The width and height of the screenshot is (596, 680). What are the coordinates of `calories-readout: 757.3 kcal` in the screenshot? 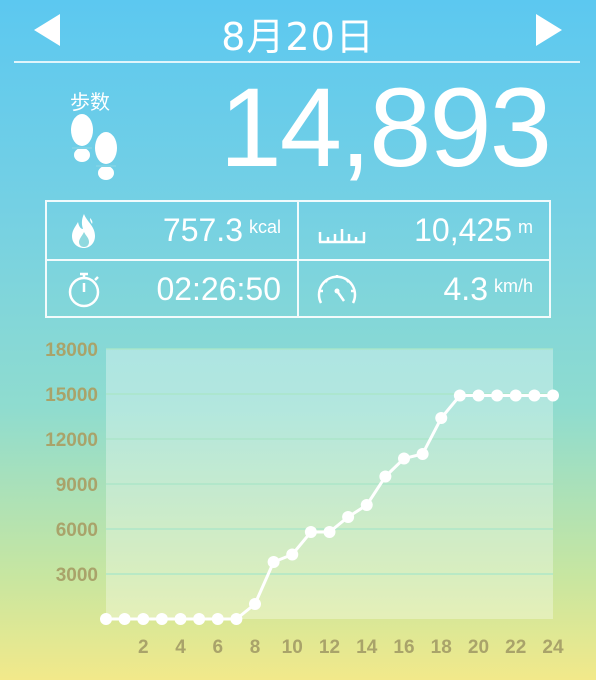 It's located at (222, 230).